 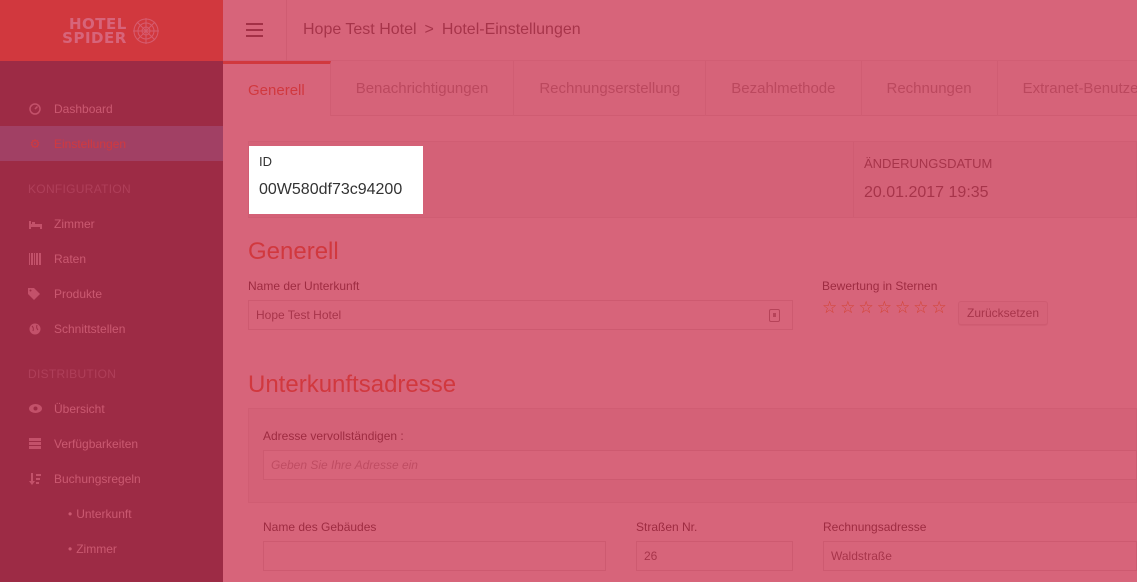 I want to click on spider-web-icon, so click(x=145, y=30).